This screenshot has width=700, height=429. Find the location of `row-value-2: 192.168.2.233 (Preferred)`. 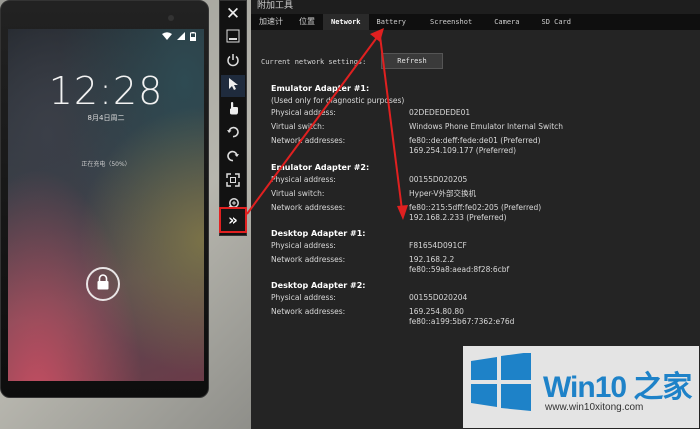

row-value-2: 192.168.2.233 (Preferred) is located at coordinates (458, 217).